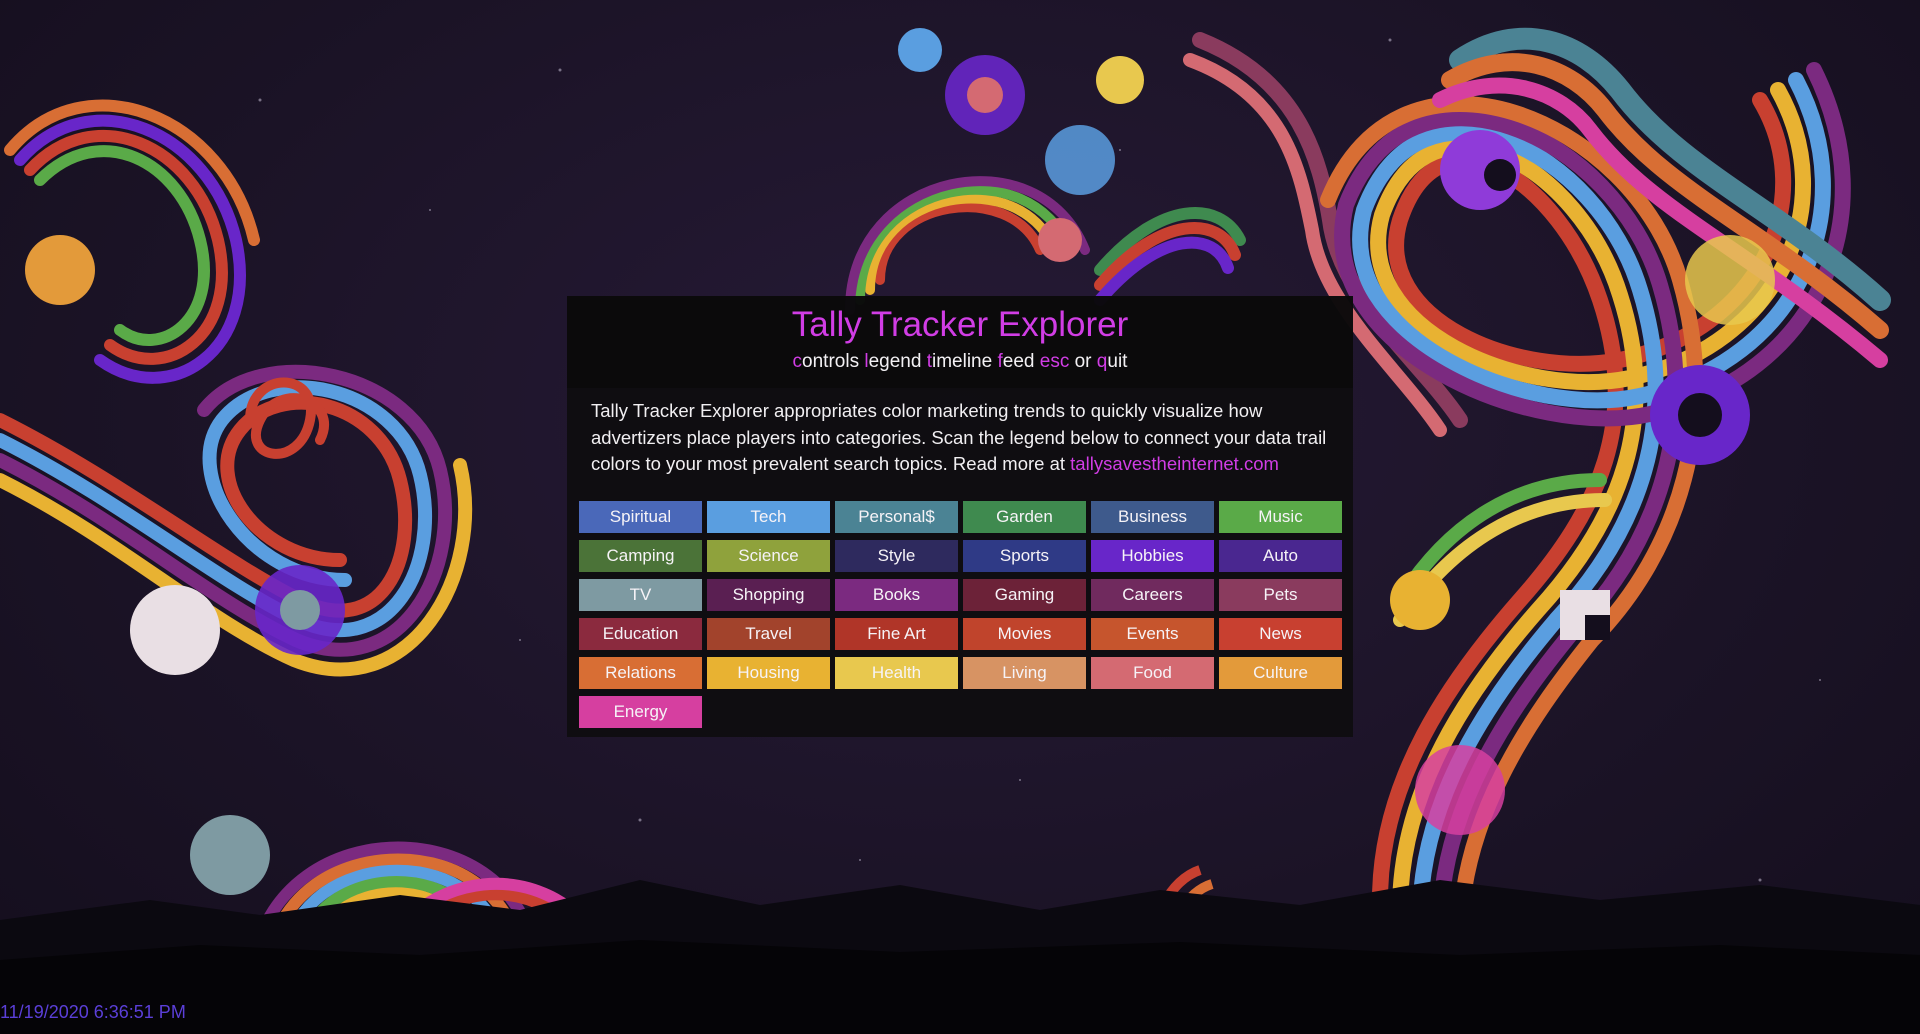 The image size is (1920, 1034). What do you see at coordinates (1024, 673) in the screenshot?
I see `legend-item-living: Living` at bounding box center [1024, 673].